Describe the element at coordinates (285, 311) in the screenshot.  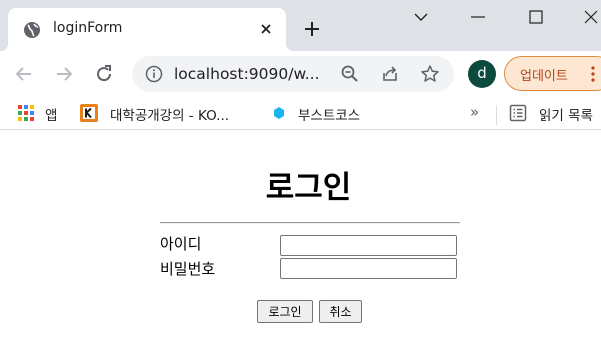
I see `login-button: 로그인` at that location.